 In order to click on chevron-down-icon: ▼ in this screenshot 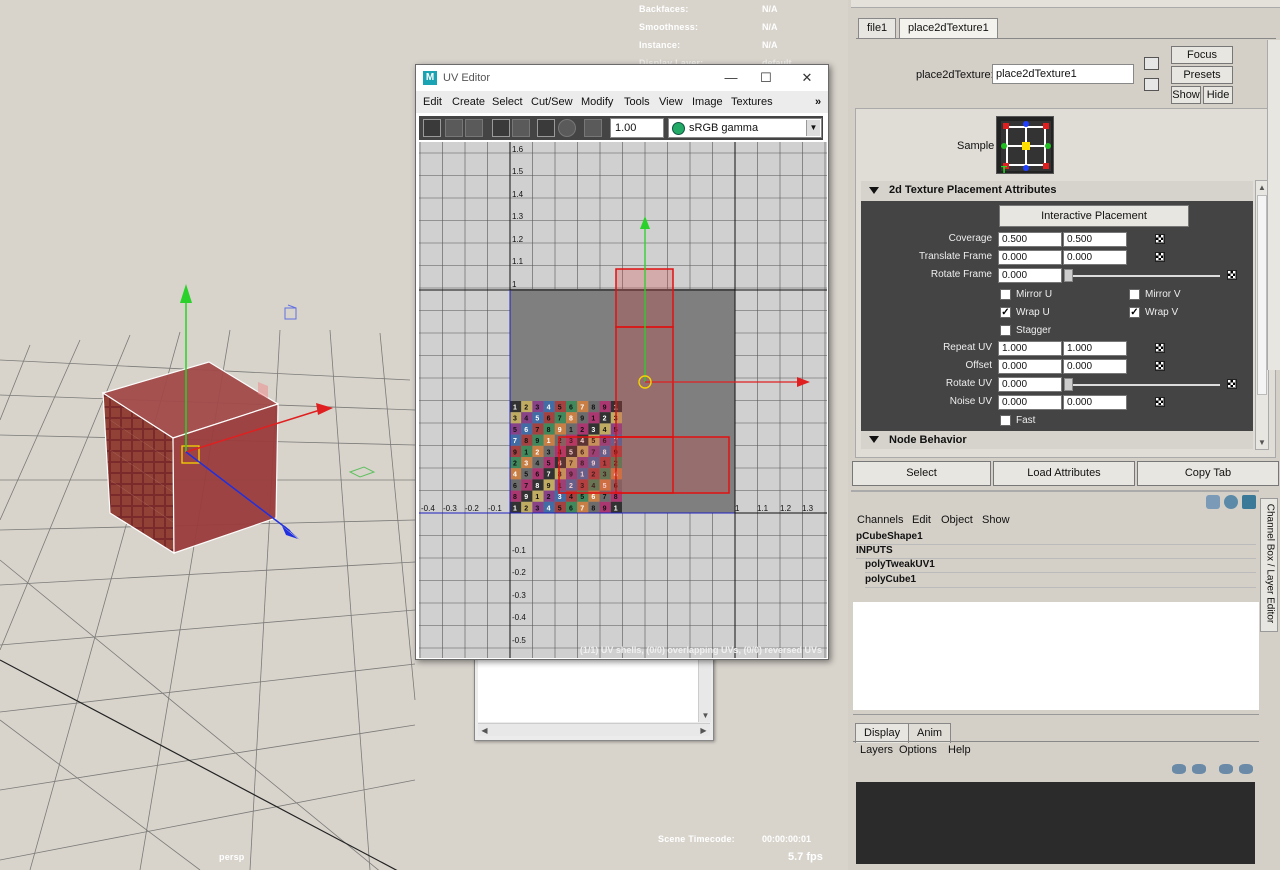, I will do `click(813, 128)`.